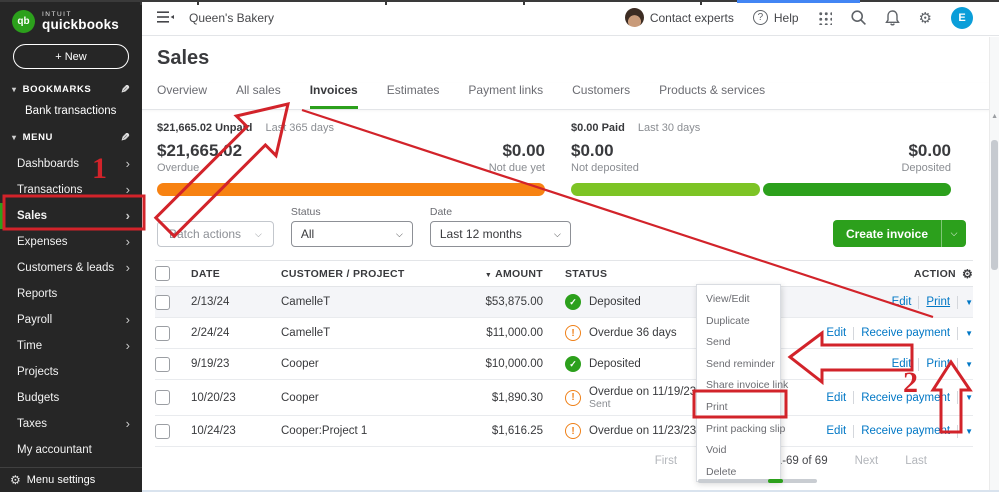 The width and height of the screenshot is (999, 492). Describe the element at coordinates (557, 233) in the screenshot. I see `chevron-down-icon: ⌵` at that location.